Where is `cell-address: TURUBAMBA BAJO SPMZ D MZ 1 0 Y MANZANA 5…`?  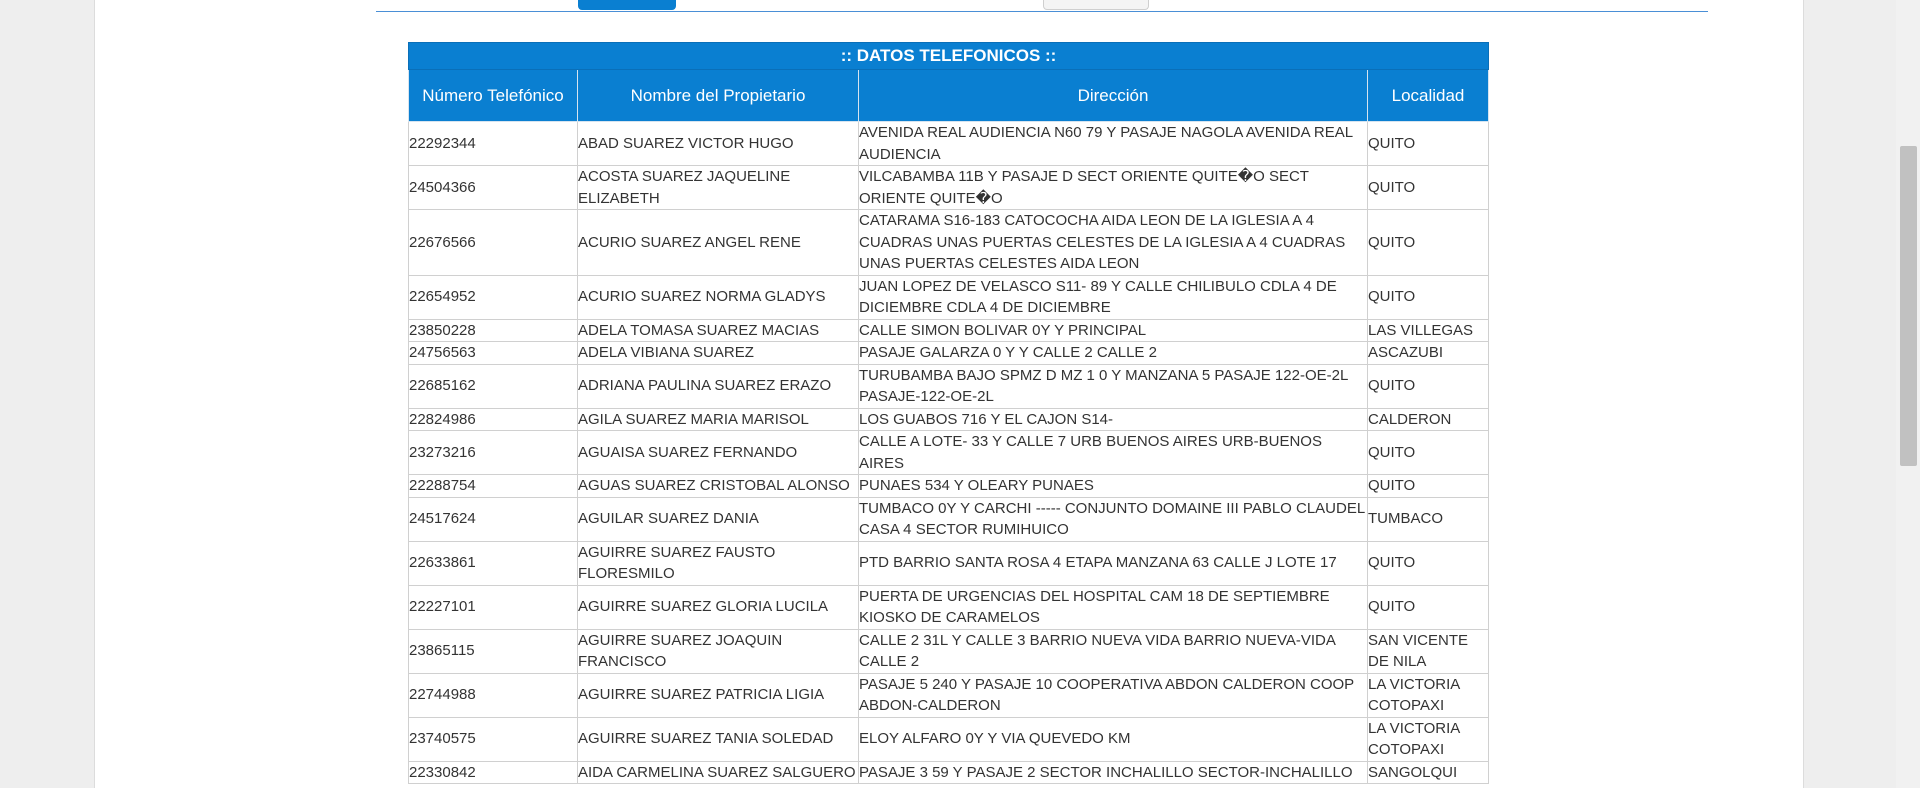
cell-address: TURUBAMBA BAJO SPMZ D MZ 1 0 Y MANZANA 5… is located at coordinates (1113, 386).